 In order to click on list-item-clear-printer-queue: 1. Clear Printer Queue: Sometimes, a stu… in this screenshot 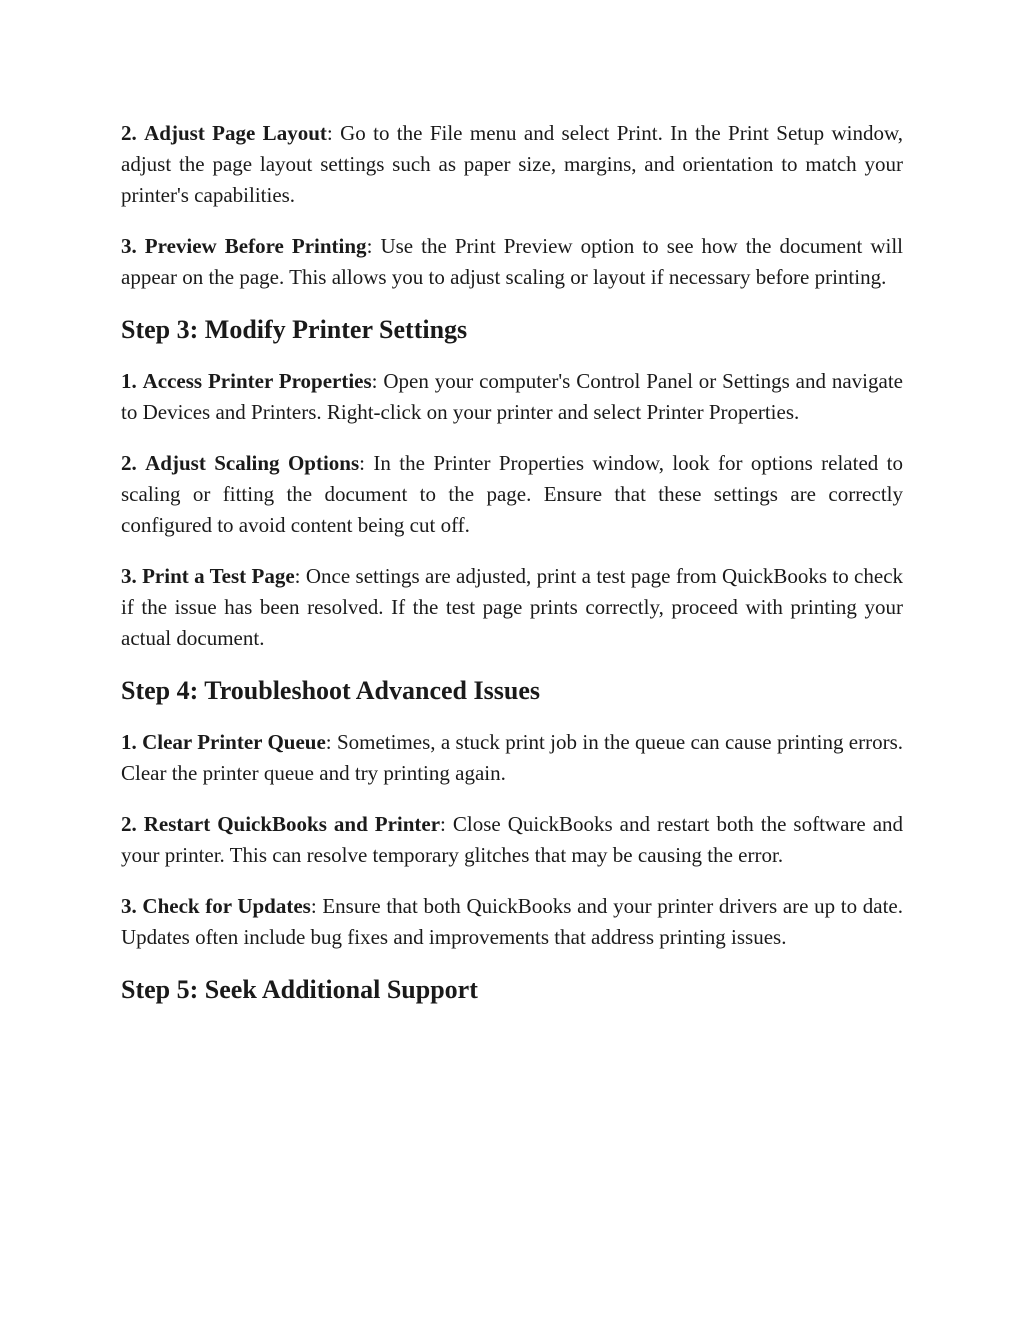, I will do `click(512, 758)`.